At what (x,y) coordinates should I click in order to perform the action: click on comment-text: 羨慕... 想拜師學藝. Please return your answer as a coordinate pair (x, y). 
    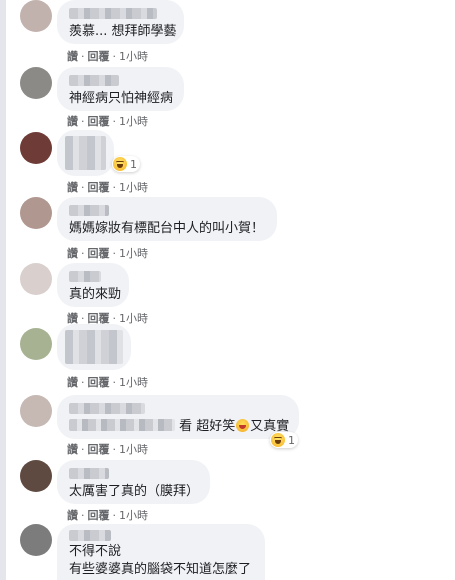
    Looking at the image, I should click on (123, 31).